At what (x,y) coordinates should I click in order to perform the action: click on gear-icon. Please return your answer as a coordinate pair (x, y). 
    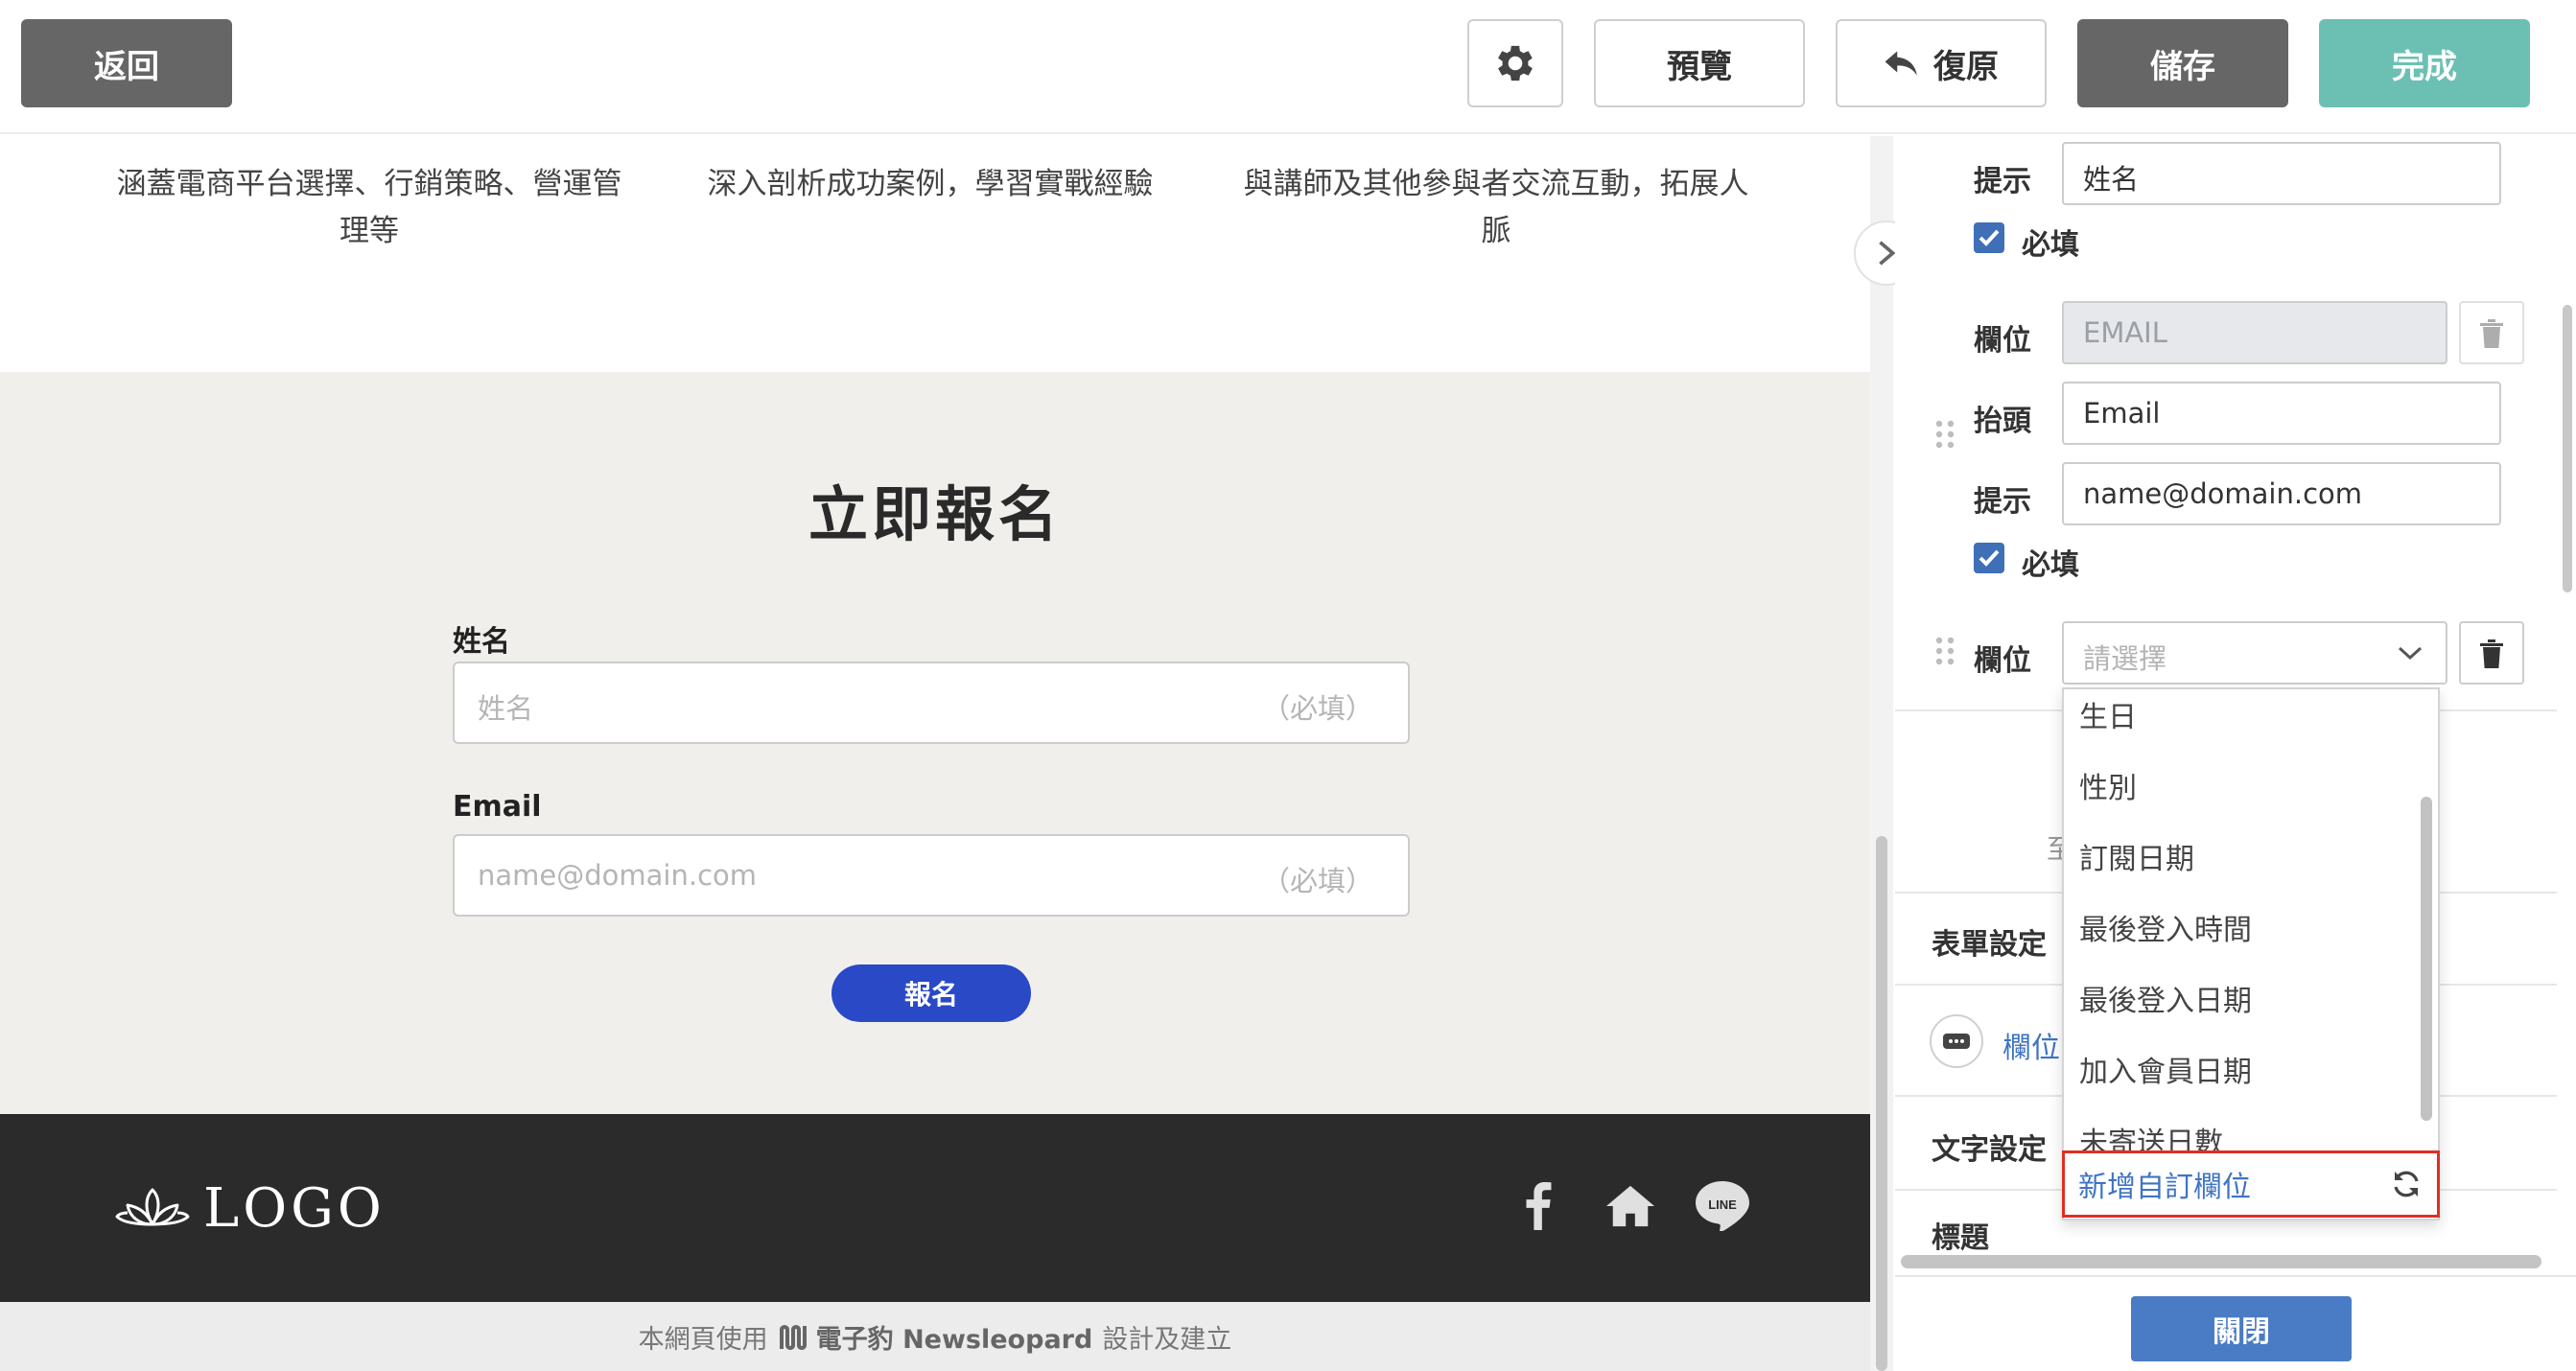
    Looking at the image, I should click on (1515, 63).